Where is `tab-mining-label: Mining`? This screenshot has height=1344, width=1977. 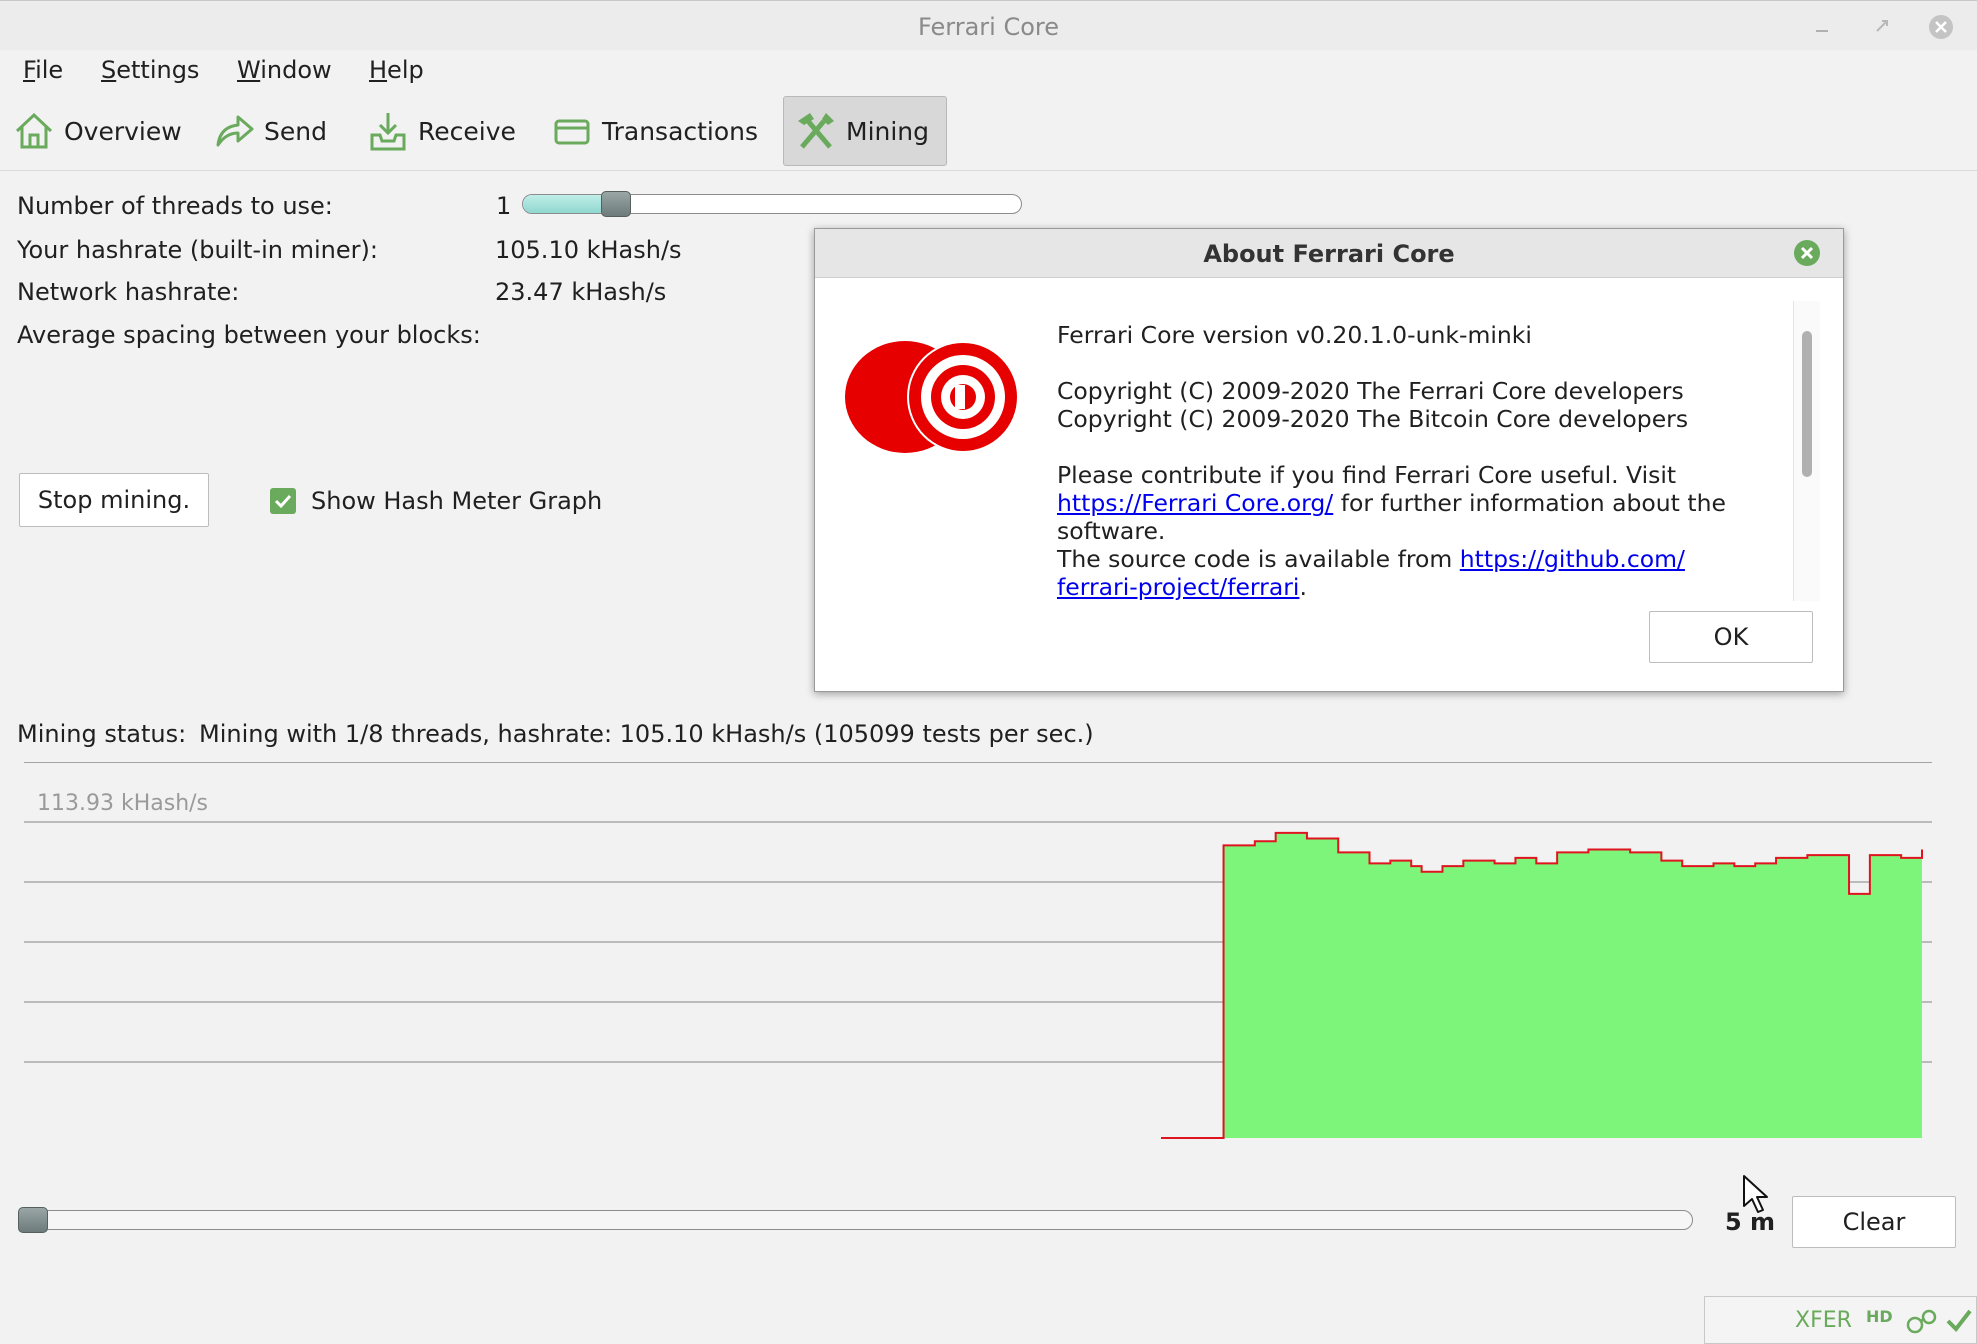
tab-mining-label: Mining is located at coordinates (888, 131).